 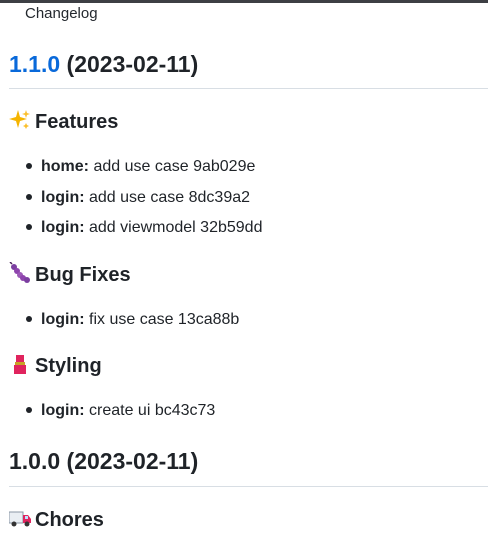 I want to click on release-heading-1-1-0: 1.1.0 (2023-02-11), so click(x=103, y=64).